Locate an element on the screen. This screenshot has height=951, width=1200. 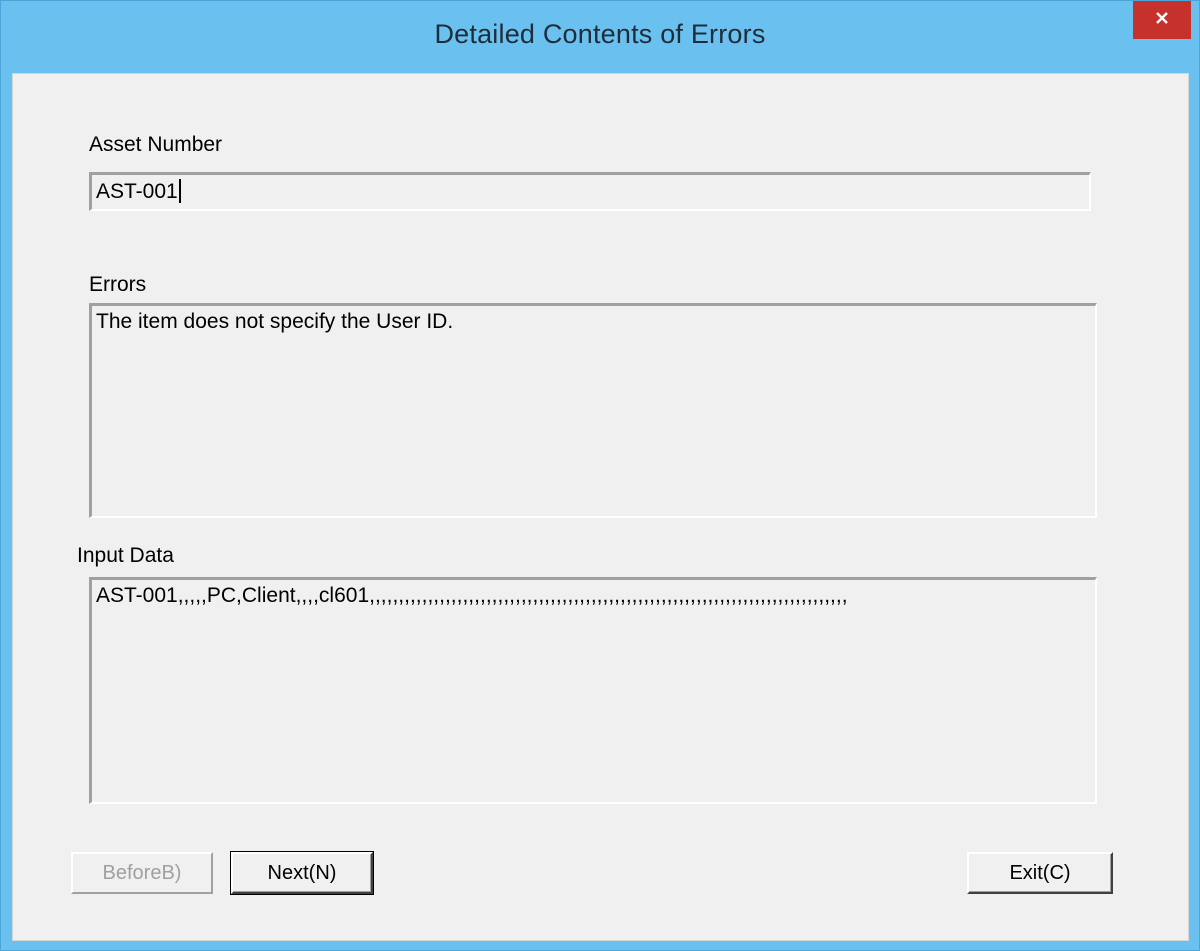
asset-number-value: AST-001 is located at coordinates (137, 191).